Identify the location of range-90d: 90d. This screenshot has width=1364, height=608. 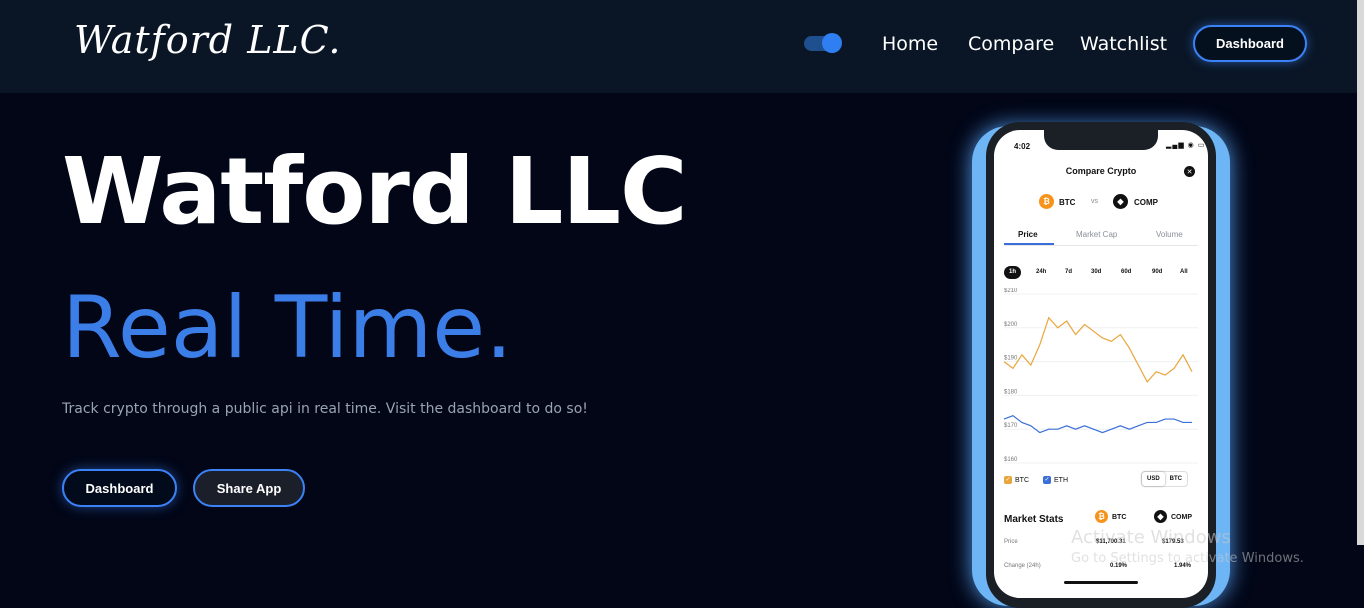
(1157, 272).